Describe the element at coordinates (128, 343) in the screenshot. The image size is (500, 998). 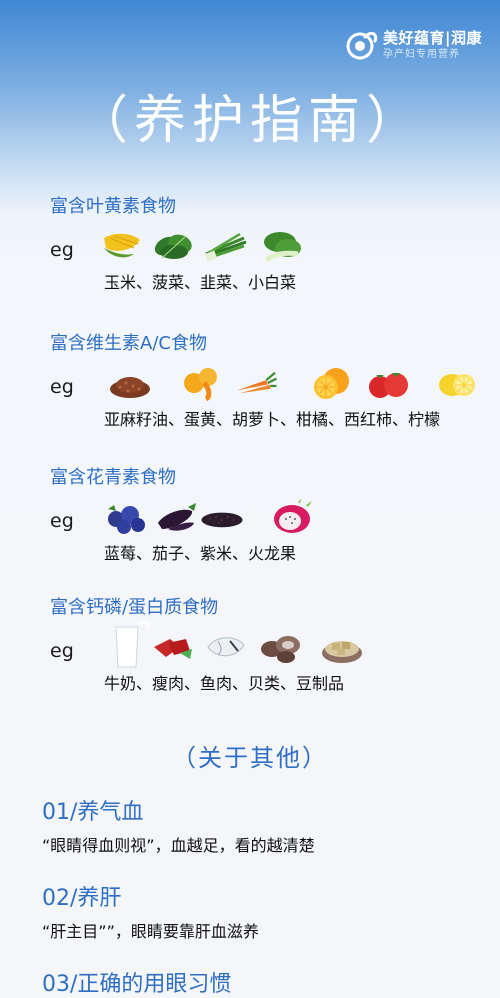
I see `section-title: 富含维生素A/C食物` at that location.